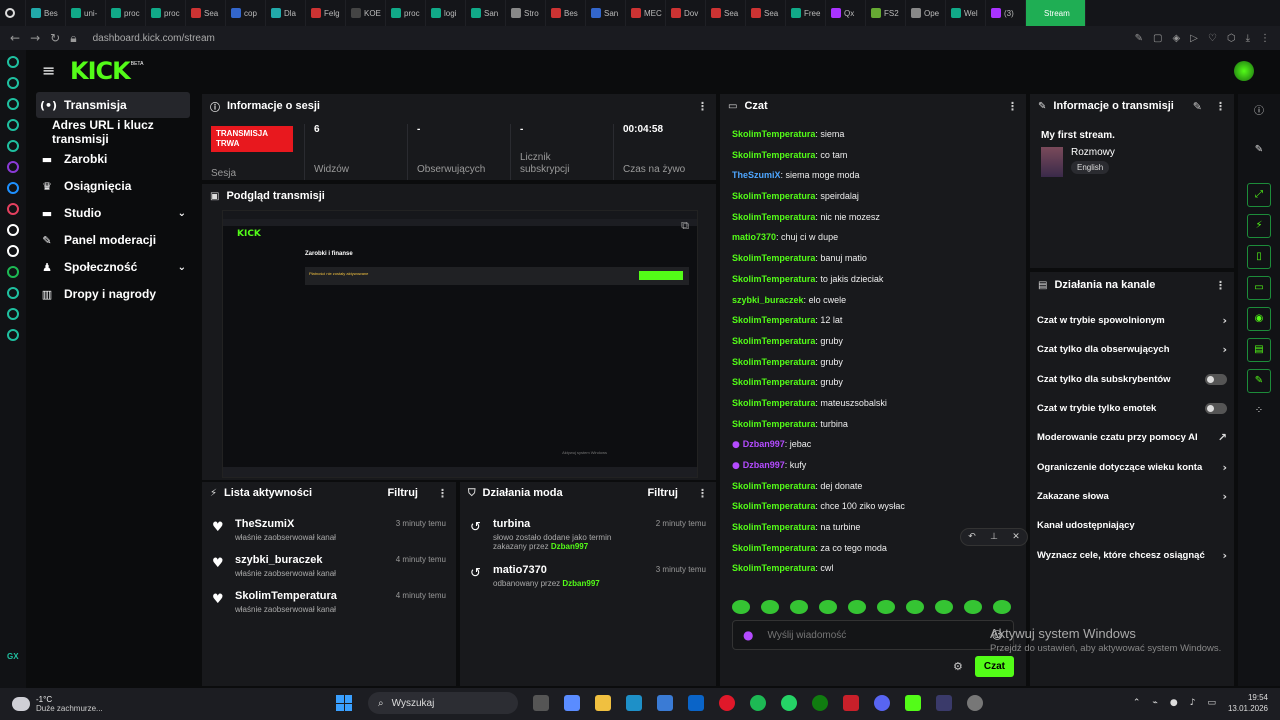 The image size is (1280, 720). Describe the element at coordinates (820, 703) in the screenshot. I see `xbox-icon` at that location.